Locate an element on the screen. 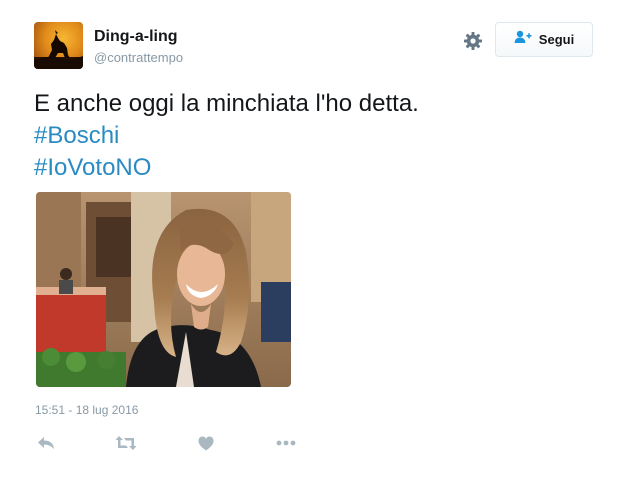 The width and height of the screenshot is (630, 482). hashtag-link-boschi: #Boschi is located at coordinates (314, 136).